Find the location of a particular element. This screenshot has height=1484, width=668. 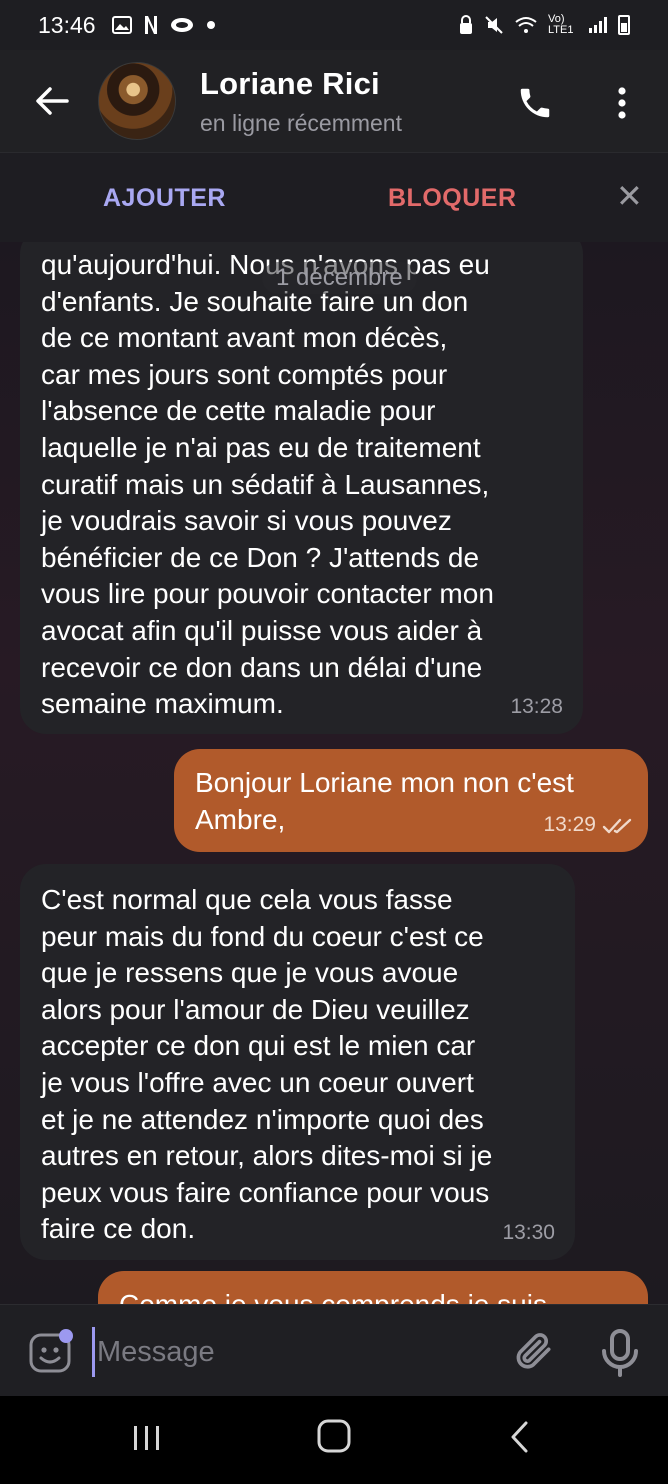

recent-apps-icon is located at coordinates (146, 1438).